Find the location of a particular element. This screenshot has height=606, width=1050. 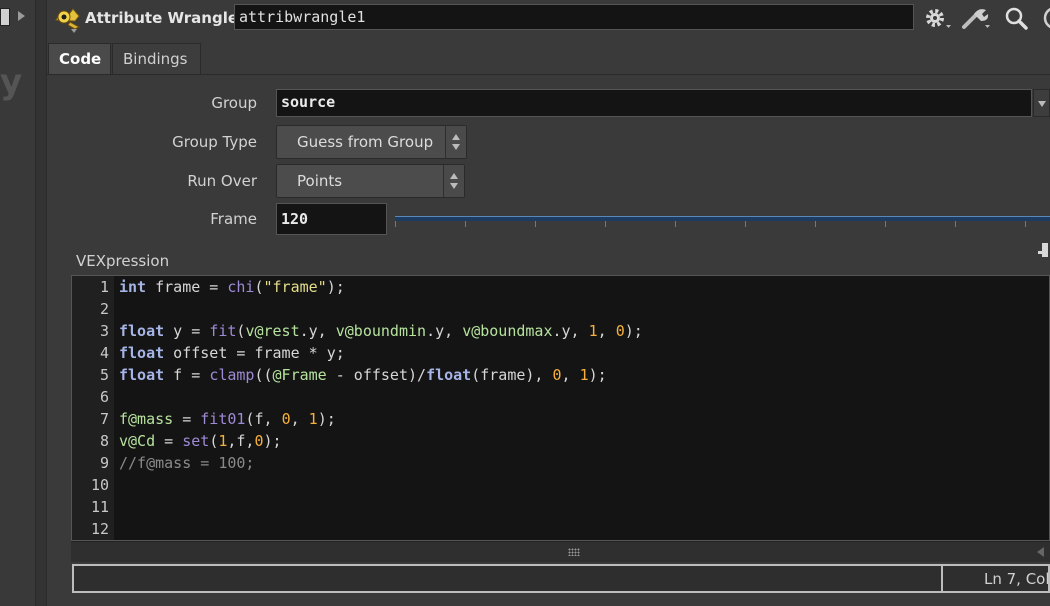

cursor-position: Ln 7, Col is located at coordinates (1017, 579).